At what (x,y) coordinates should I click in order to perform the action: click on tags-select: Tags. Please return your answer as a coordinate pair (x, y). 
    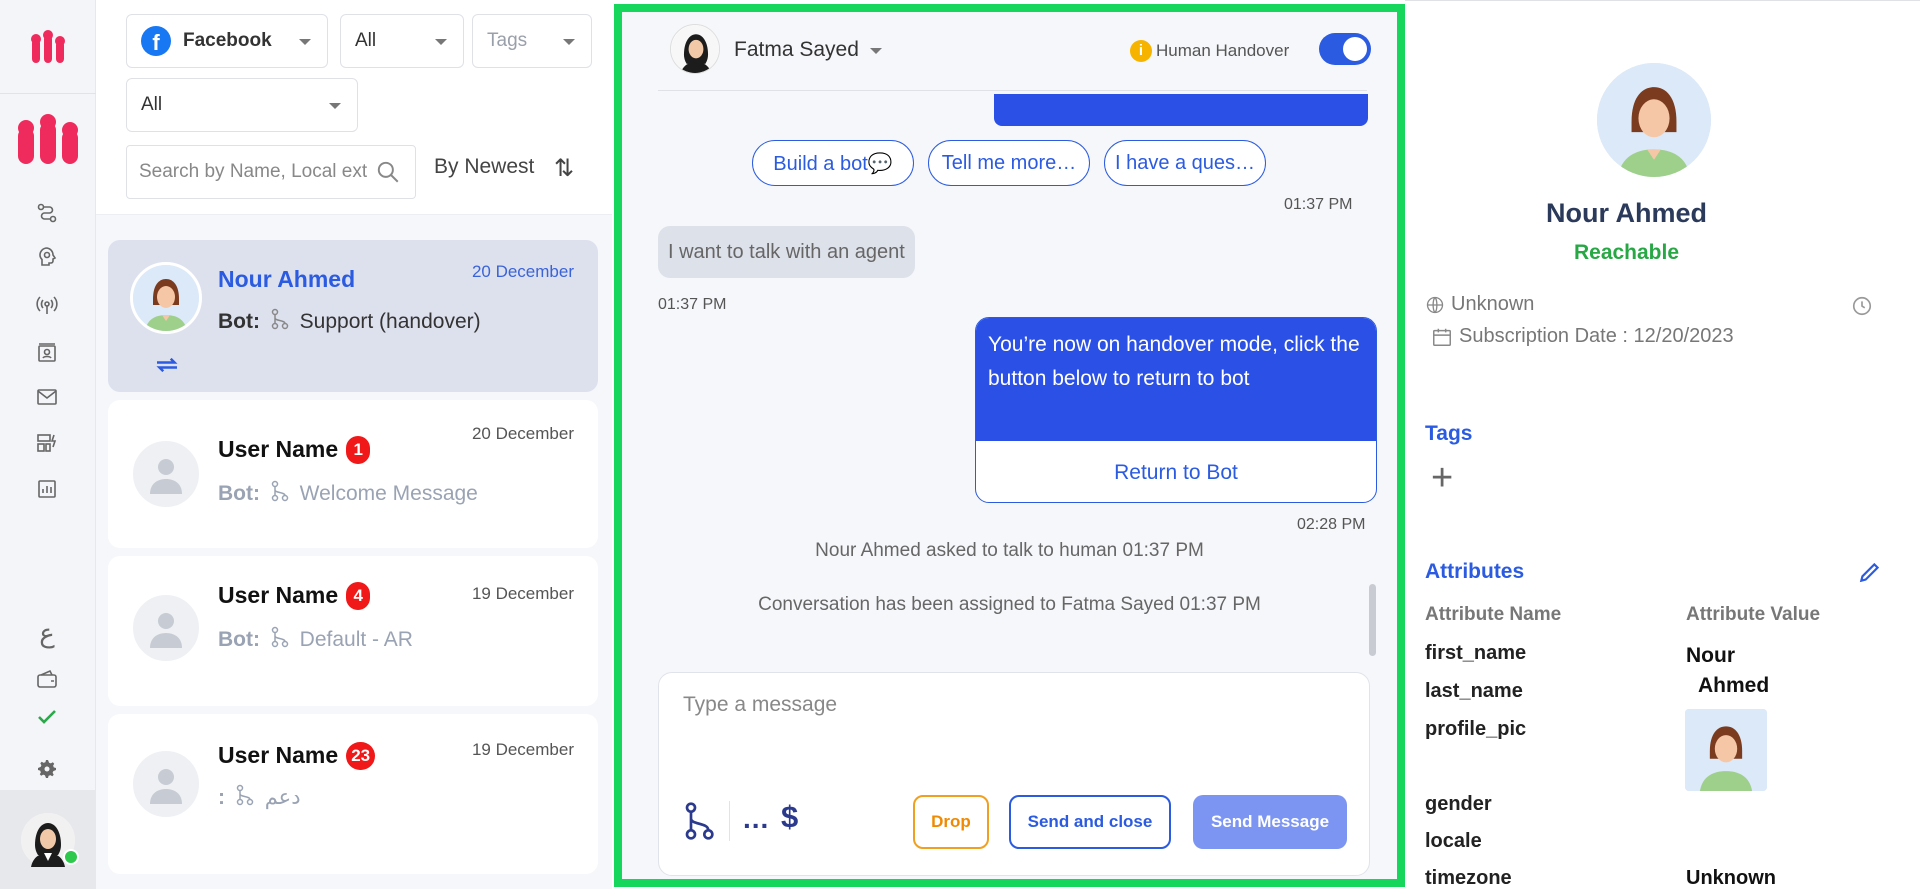
    Looking at the image, I should click on (532, 41).